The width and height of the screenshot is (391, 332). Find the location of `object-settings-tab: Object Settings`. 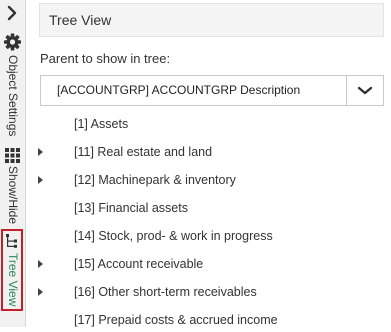

object-settings-tab: Object Settings is located at coordinates (12, 87).